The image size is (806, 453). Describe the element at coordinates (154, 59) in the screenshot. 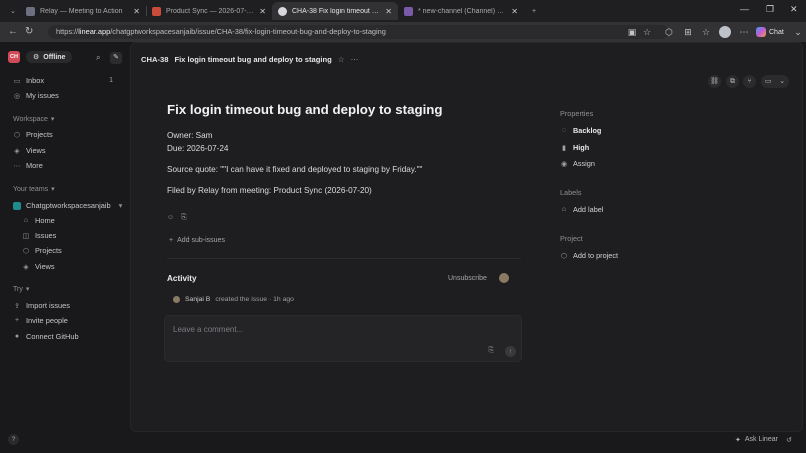

I see `issue-id: CHA-38` at that location.